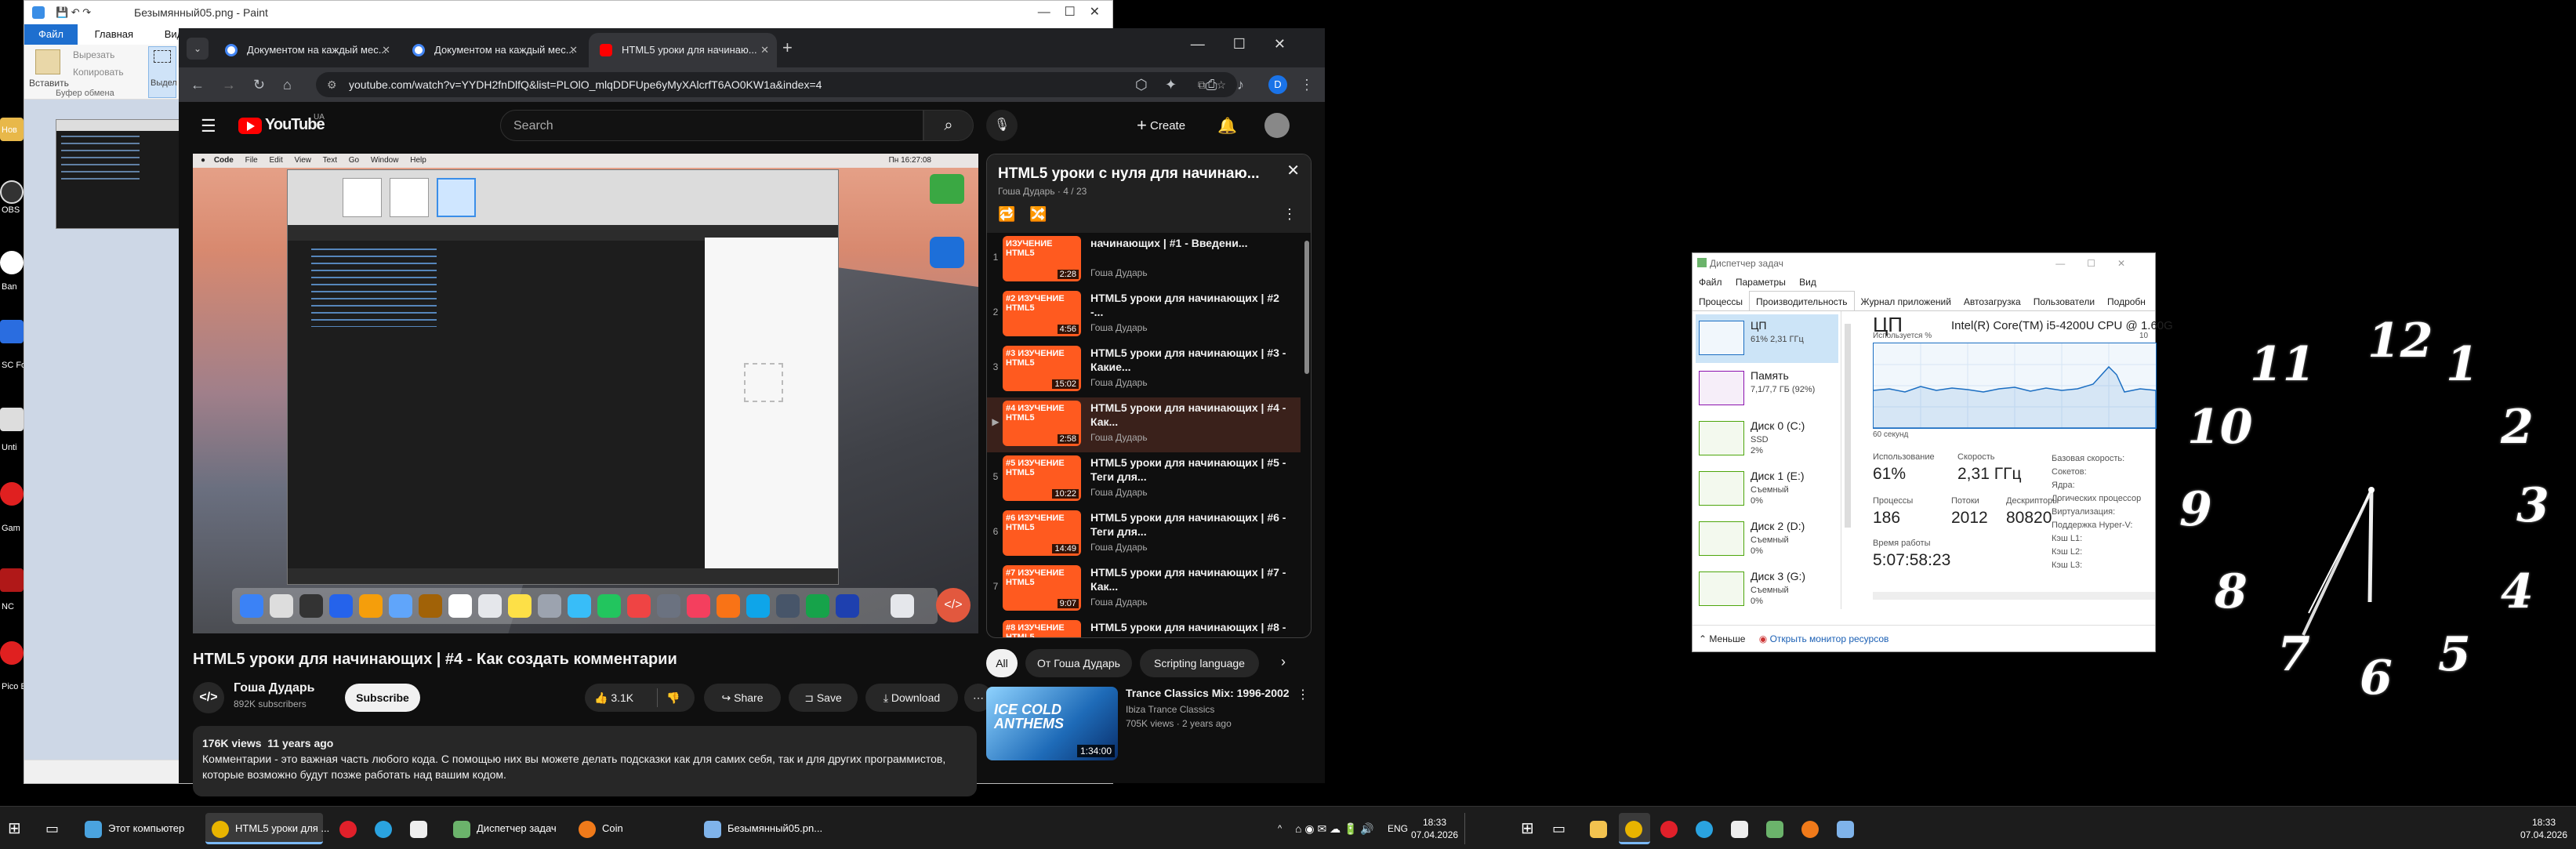  Describe the element at coordinates (1468, 828) in the screenshot. I see `show-desktop-button` at that location.